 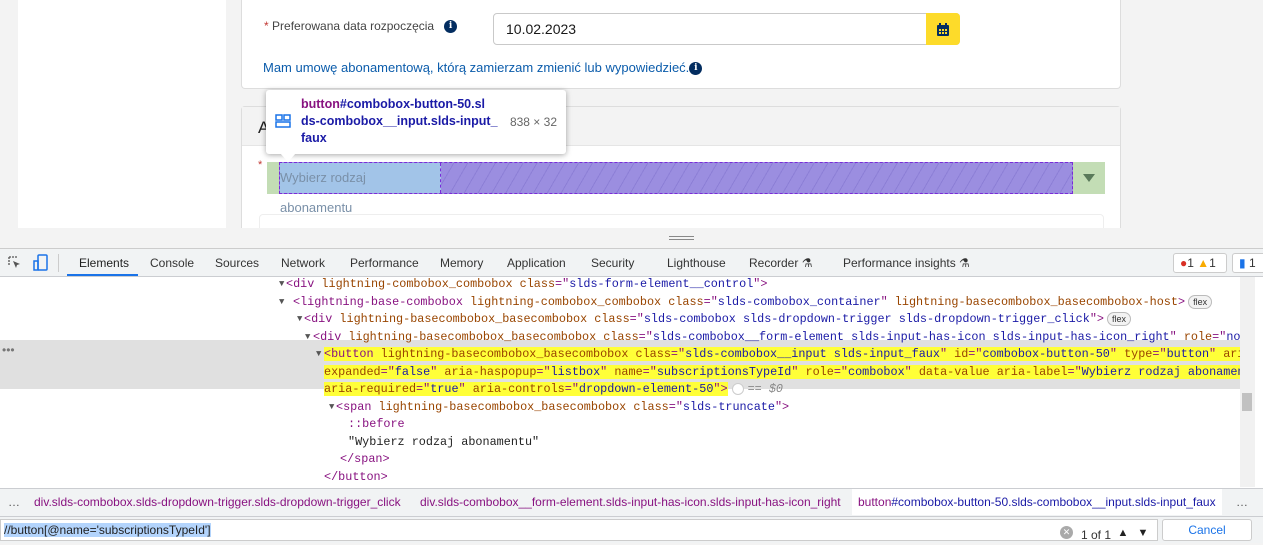 What do you see at coordinates (720, 389) in the screenshot?
I see `dom-token: ">` at bounding box center [720, 389].